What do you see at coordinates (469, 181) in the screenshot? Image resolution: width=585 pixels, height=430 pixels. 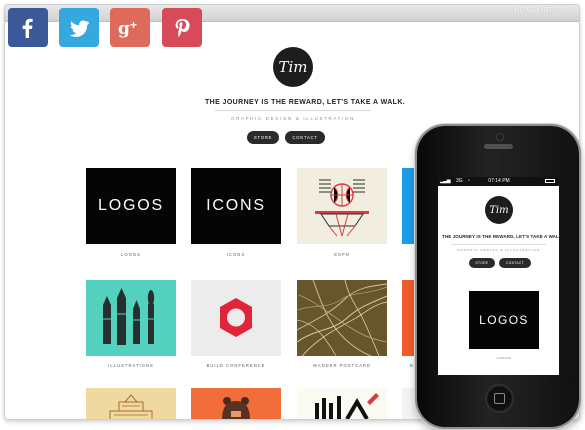 I see `wifi-icon: ◔` at bounding box center [469, 181].